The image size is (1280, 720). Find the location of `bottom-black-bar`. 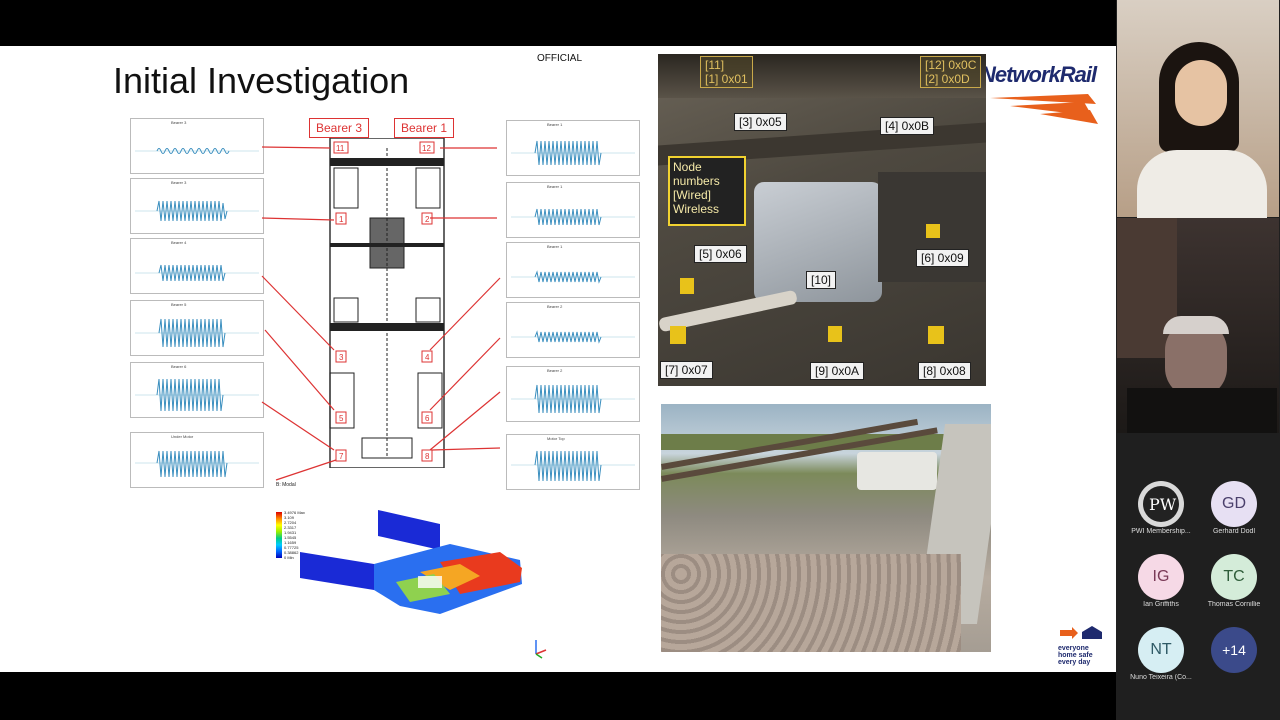

bottom-black-bar is located at coordinates (558, 696).